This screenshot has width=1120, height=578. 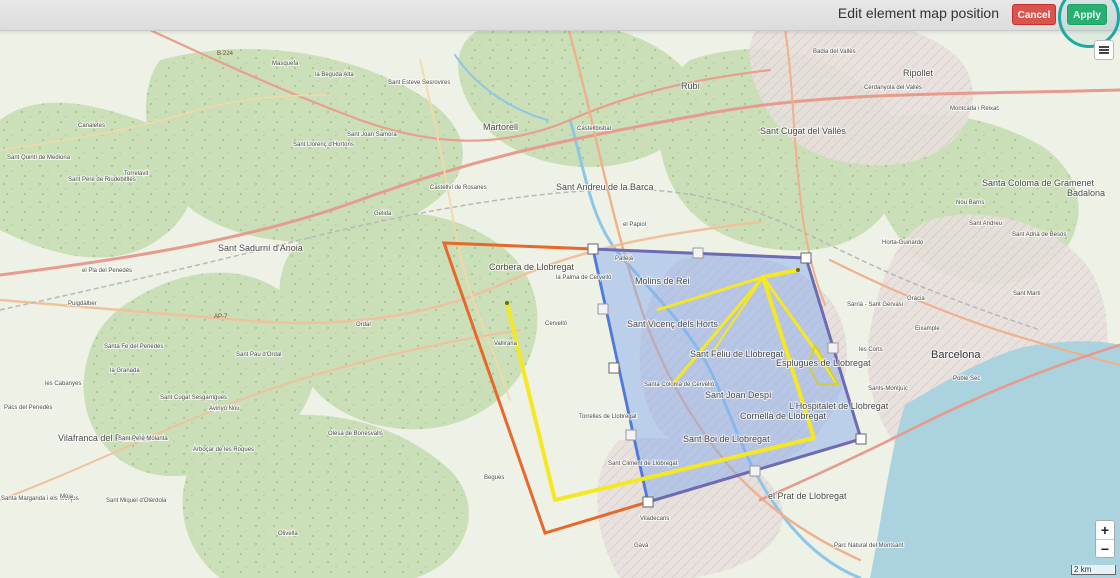 What do you see at coordinates (916, 299) in the screenshot?
I see `map-label: Gràcia` at bounding box center [916, 299].